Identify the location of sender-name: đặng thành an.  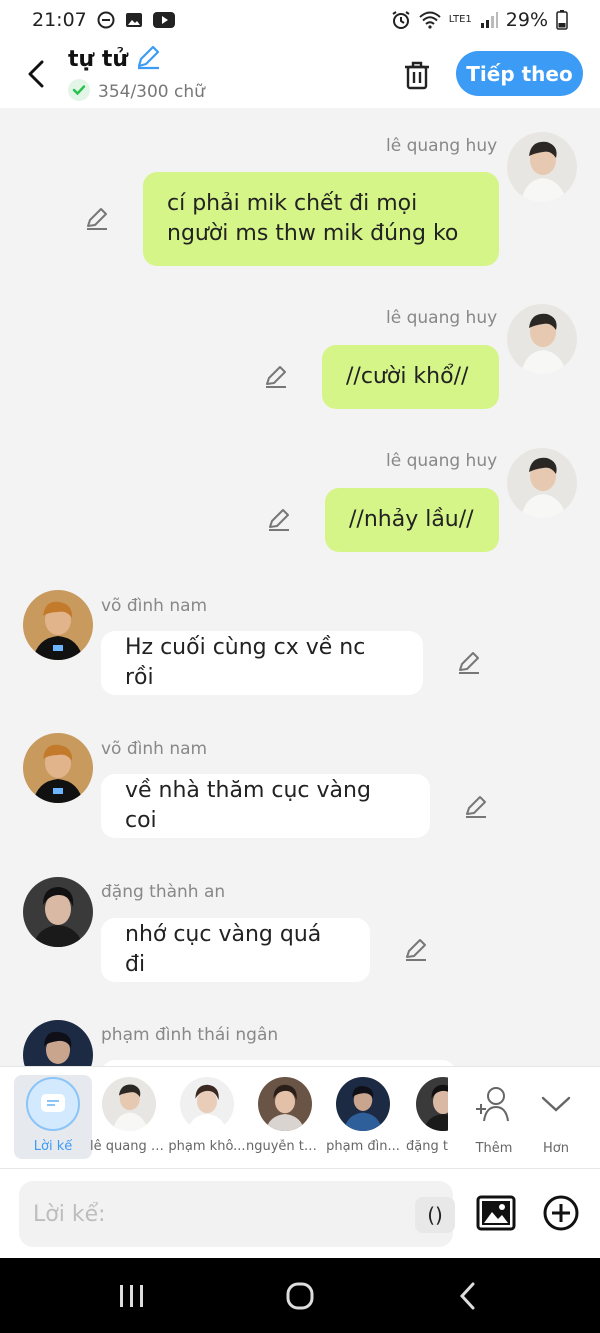
(163, 892).